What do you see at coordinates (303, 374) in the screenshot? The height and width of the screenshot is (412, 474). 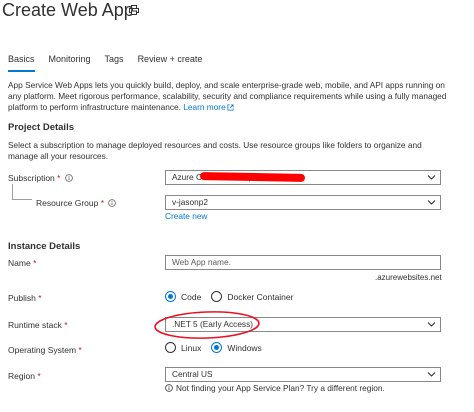 I see `region-dropdown: Central US` at bounding box center [303, 374].